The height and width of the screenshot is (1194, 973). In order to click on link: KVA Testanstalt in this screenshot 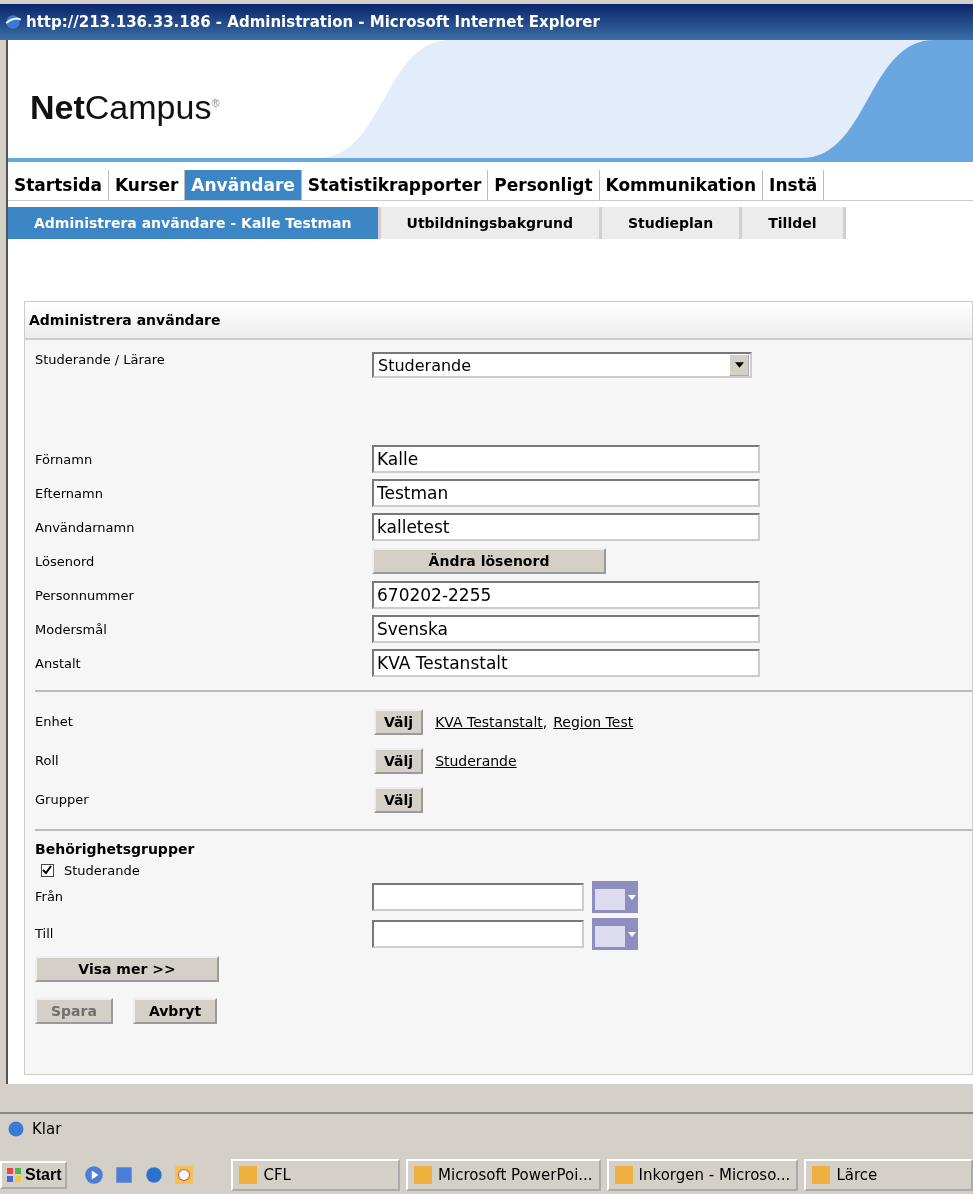, I will do `click(489, 721)`.